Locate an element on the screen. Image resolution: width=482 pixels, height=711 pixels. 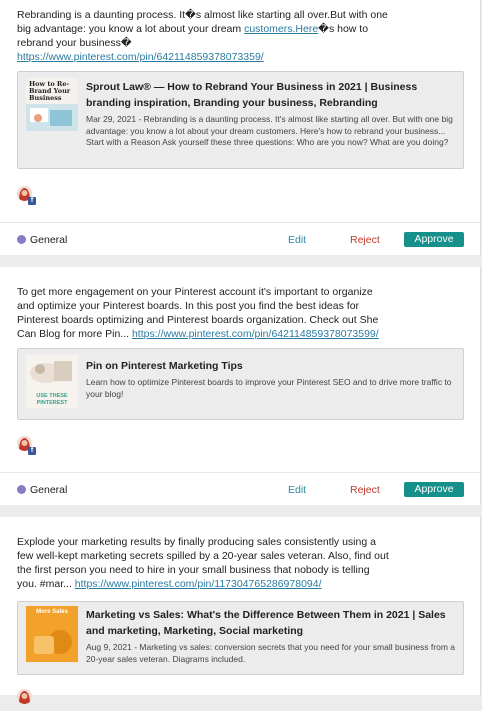
preview-thumbnail: USE THESE PINTEREST is located at coordinates (52, 381).